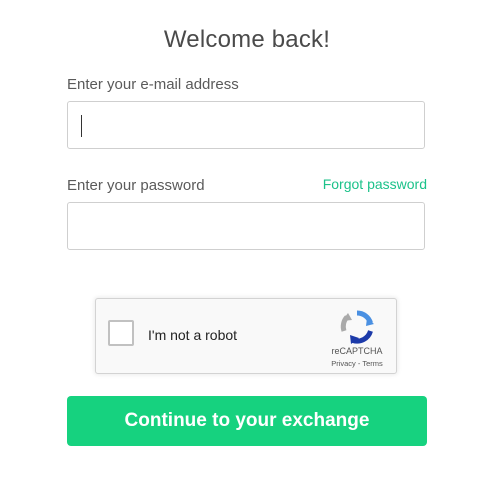 The width and height of the screenshot is (491, 479). What do you see at coordinates (247, 421) in the screenshot?
I see `continue-button: Continue to your exchange` at bounding box center [247, 421].